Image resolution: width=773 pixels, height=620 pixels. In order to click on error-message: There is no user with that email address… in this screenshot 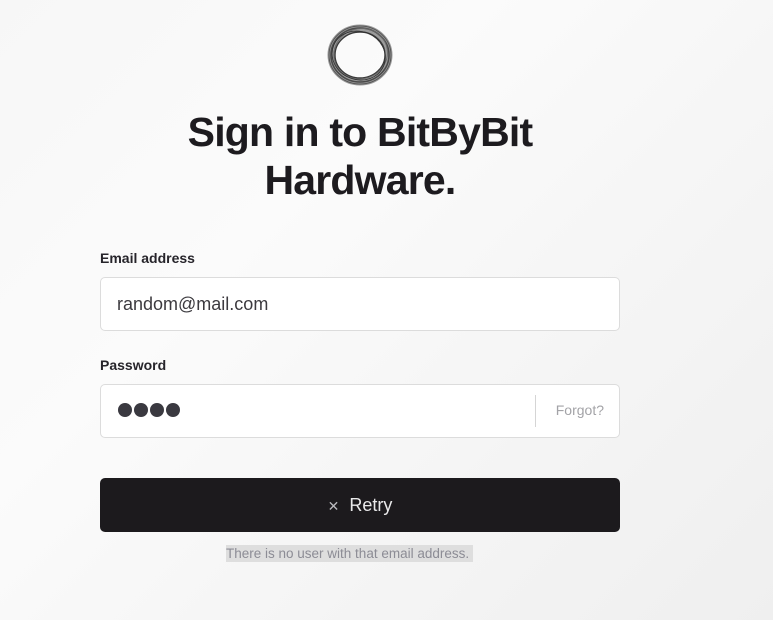, I will do `click(350, 553)`.